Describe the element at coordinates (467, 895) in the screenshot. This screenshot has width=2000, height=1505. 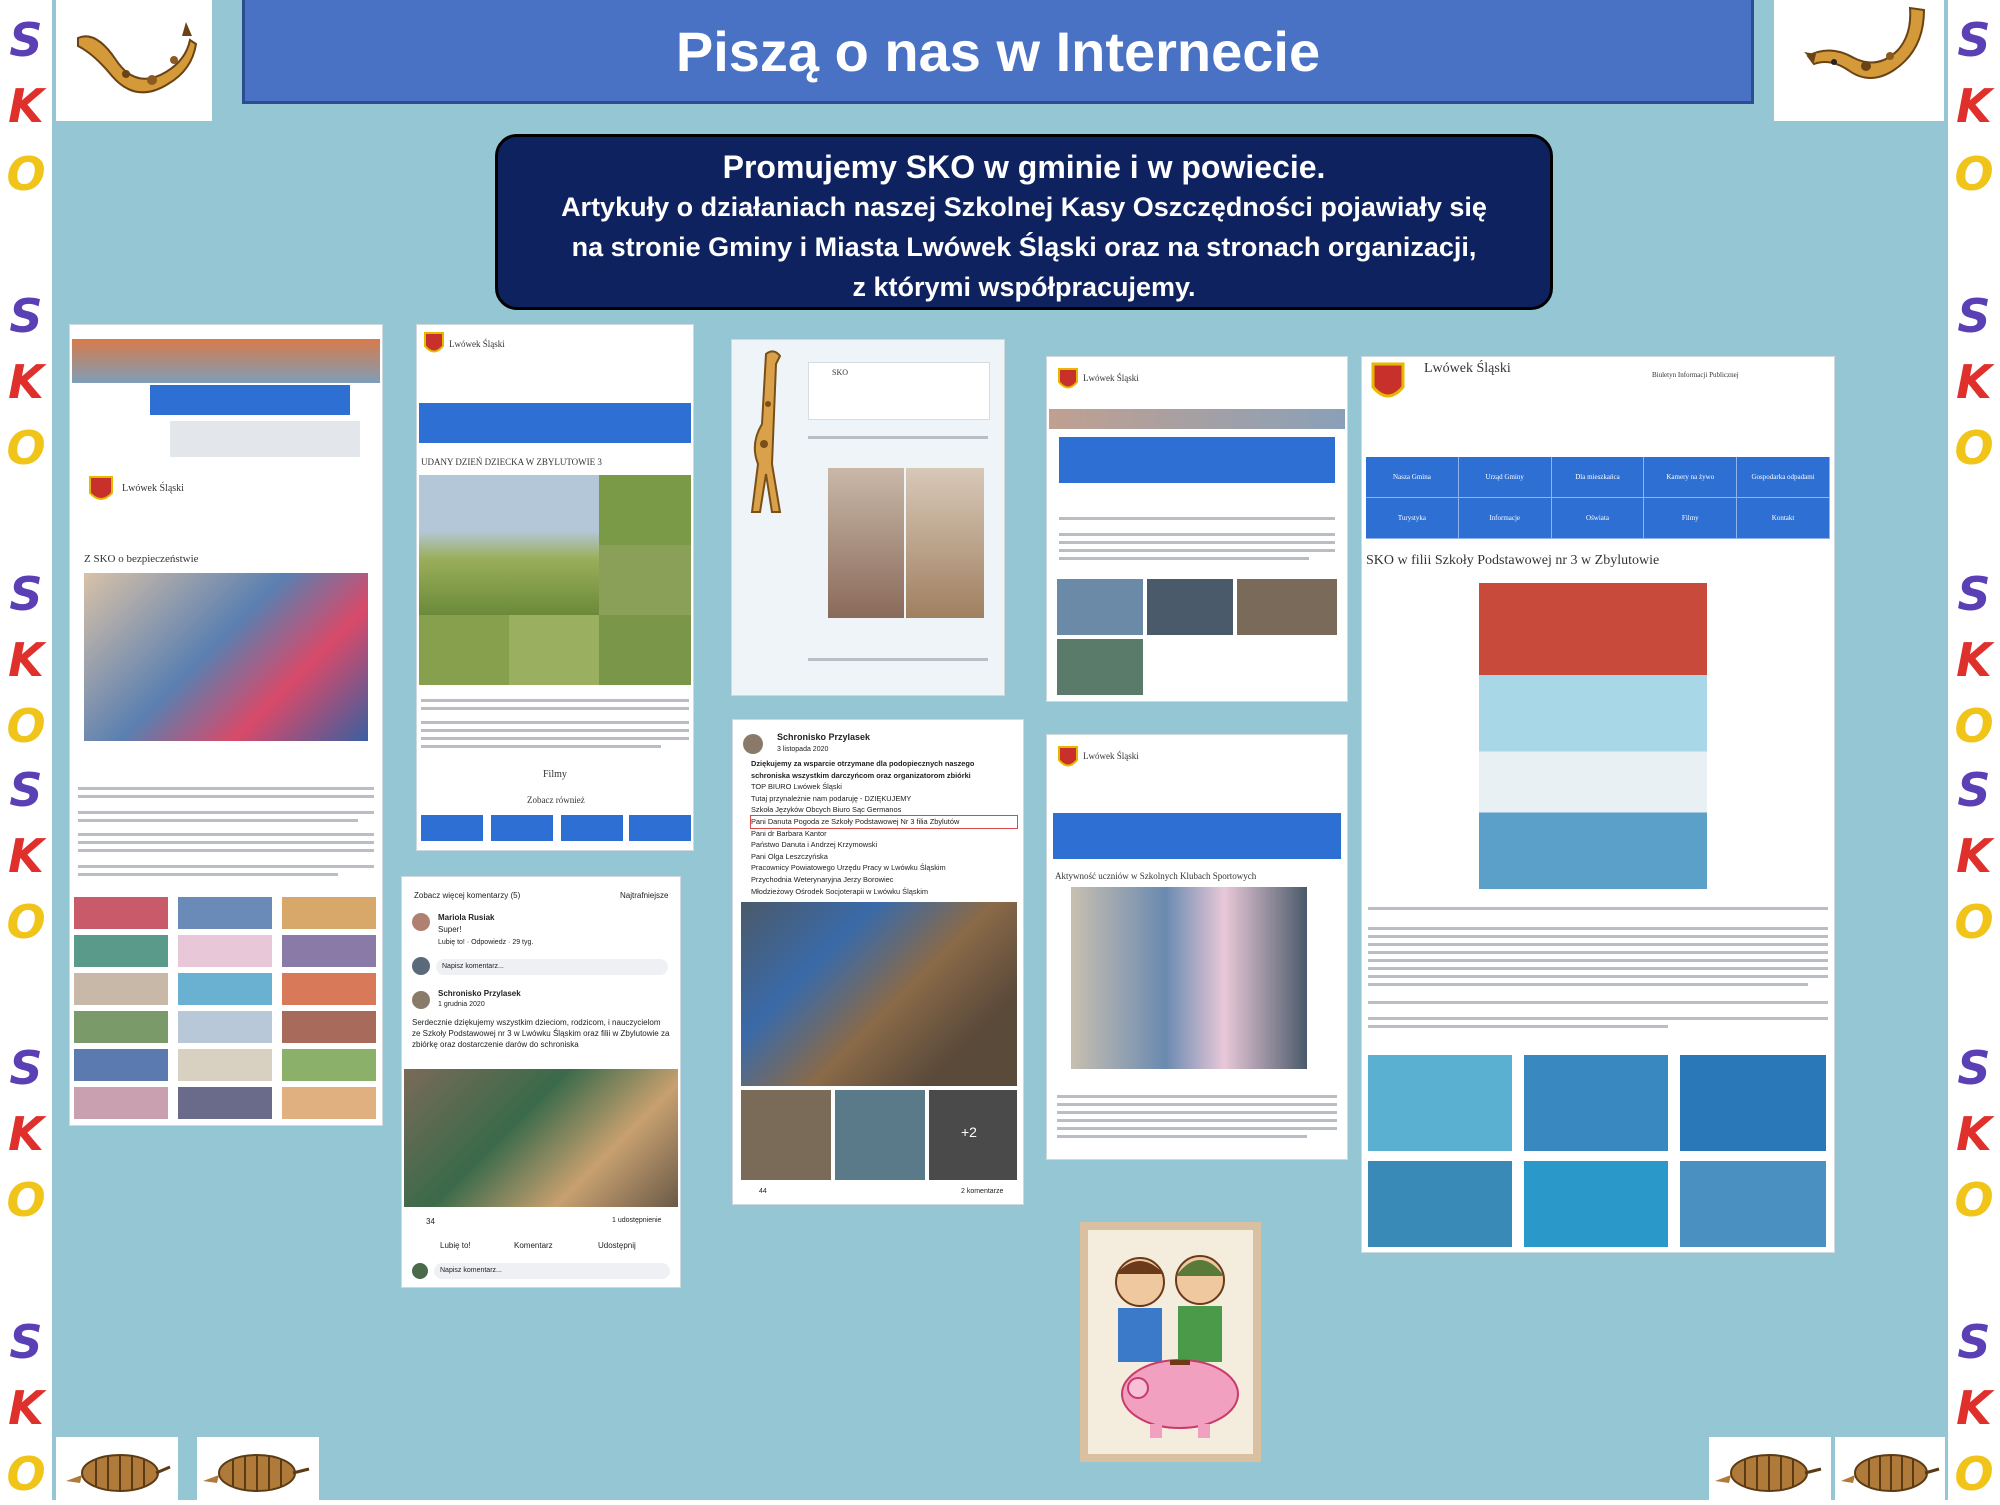
I see `more-comments-link: Zobacz więcej komentarzy (5)` at that location.